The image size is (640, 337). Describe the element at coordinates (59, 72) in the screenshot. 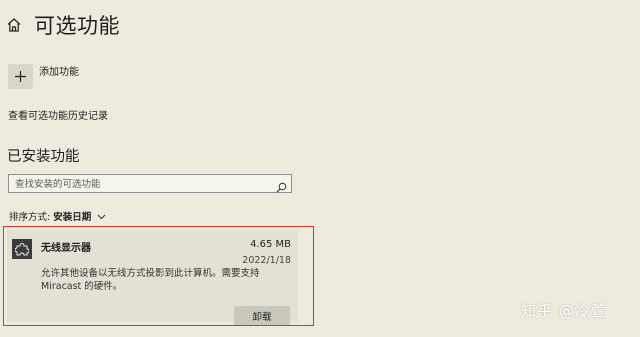

I see `add-feature-label: 添加功能` at that location.